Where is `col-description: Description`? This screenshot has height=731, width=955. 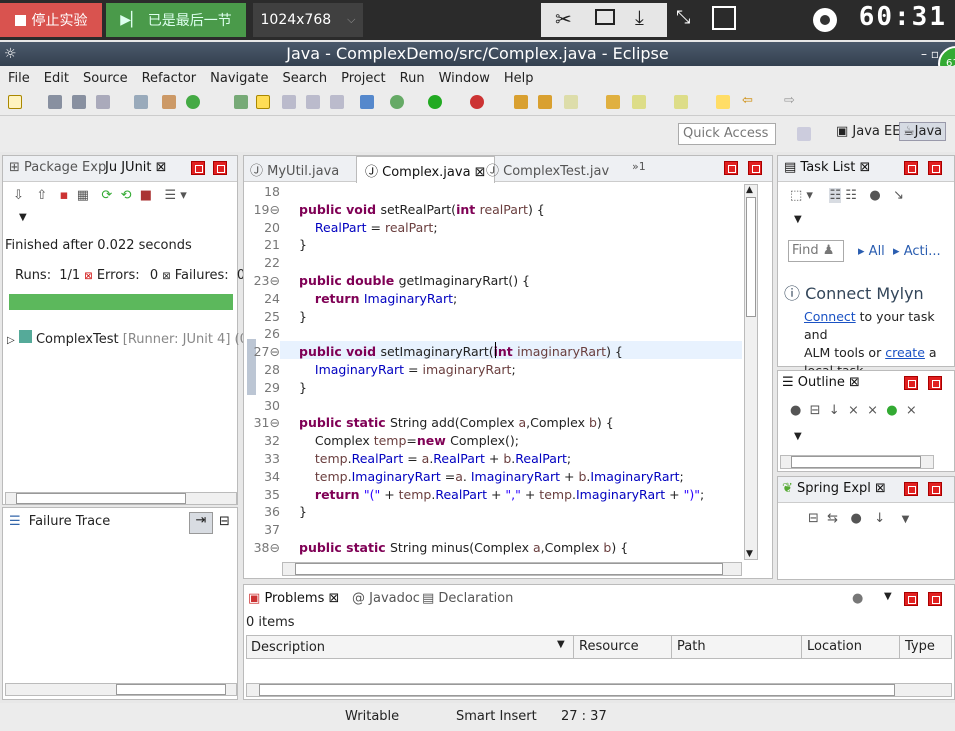 col-description: Description is located at coordinates (288, 647).